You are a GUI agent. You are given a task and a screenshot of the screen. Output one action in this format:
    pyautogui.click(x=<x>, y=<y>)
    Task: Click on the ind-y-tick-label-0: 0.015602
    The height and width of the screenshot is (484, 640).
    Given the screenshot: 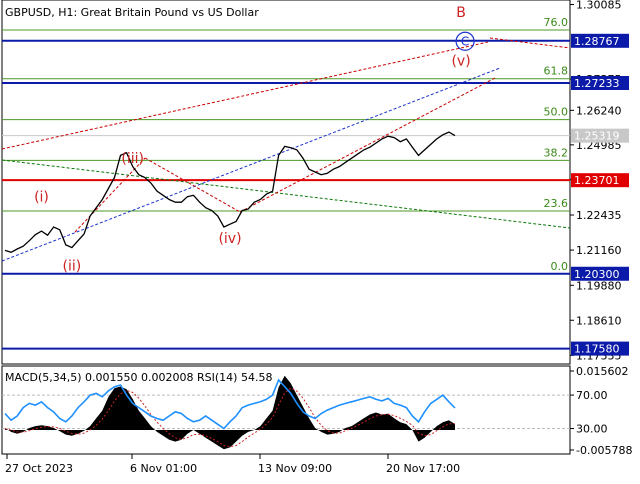 What is the action you would take?
    pyautogui.click(x=602, y=371)
    